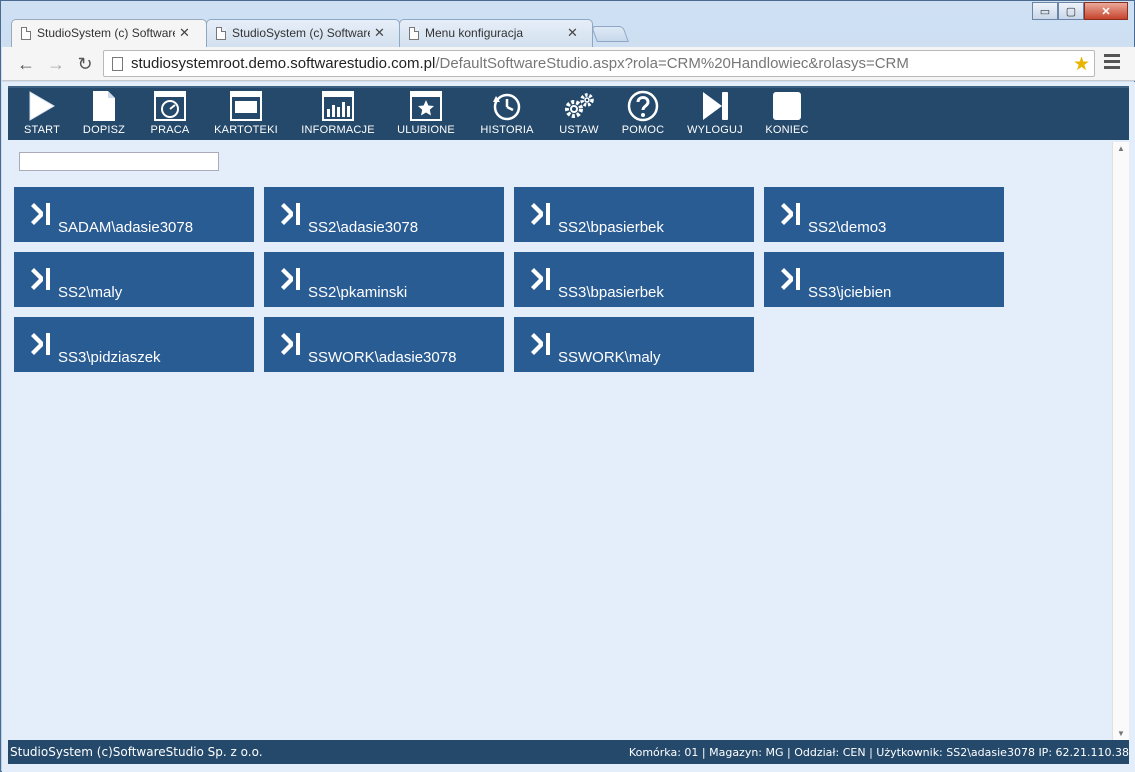  What do you see at coordinates (610, 34) in the screenshot?
I see `new-tab-button` at bounding box center [610, 34].